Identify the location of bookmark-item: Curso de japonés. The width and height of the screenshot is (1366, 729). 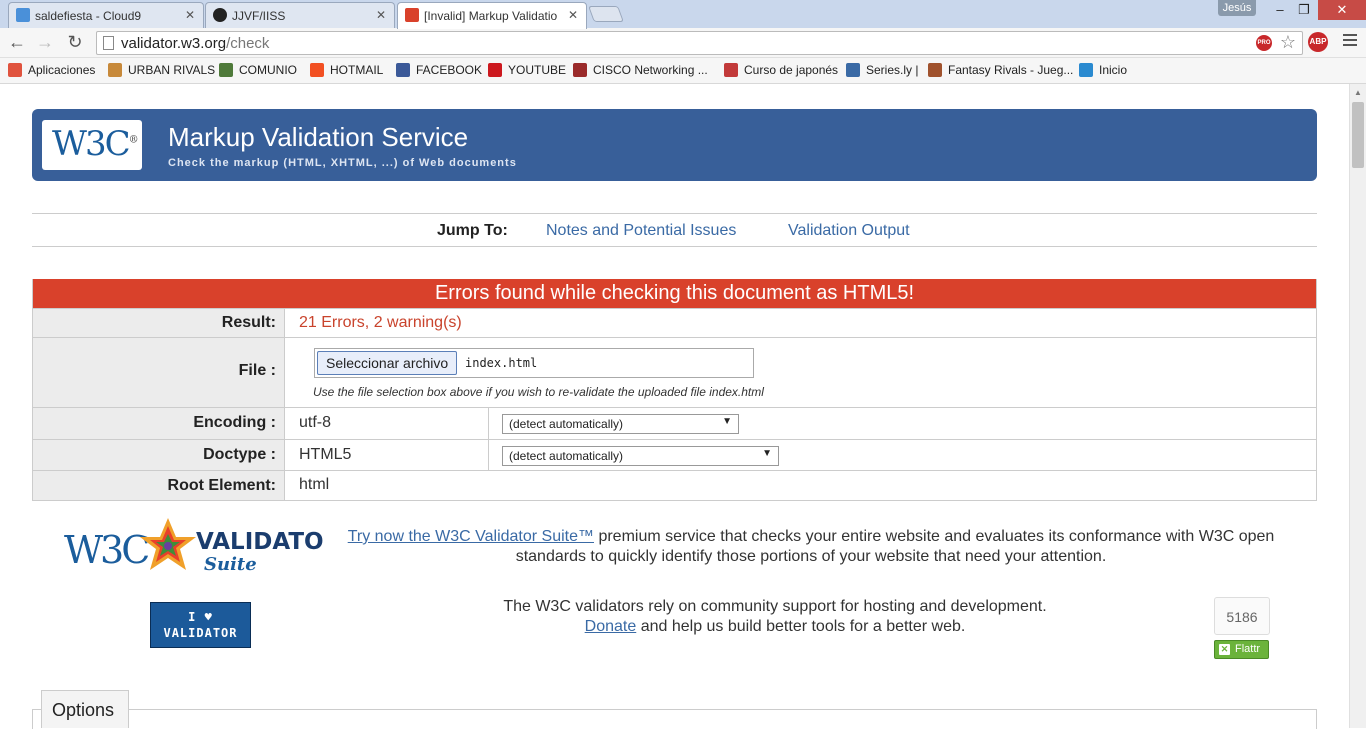
(781, 70).